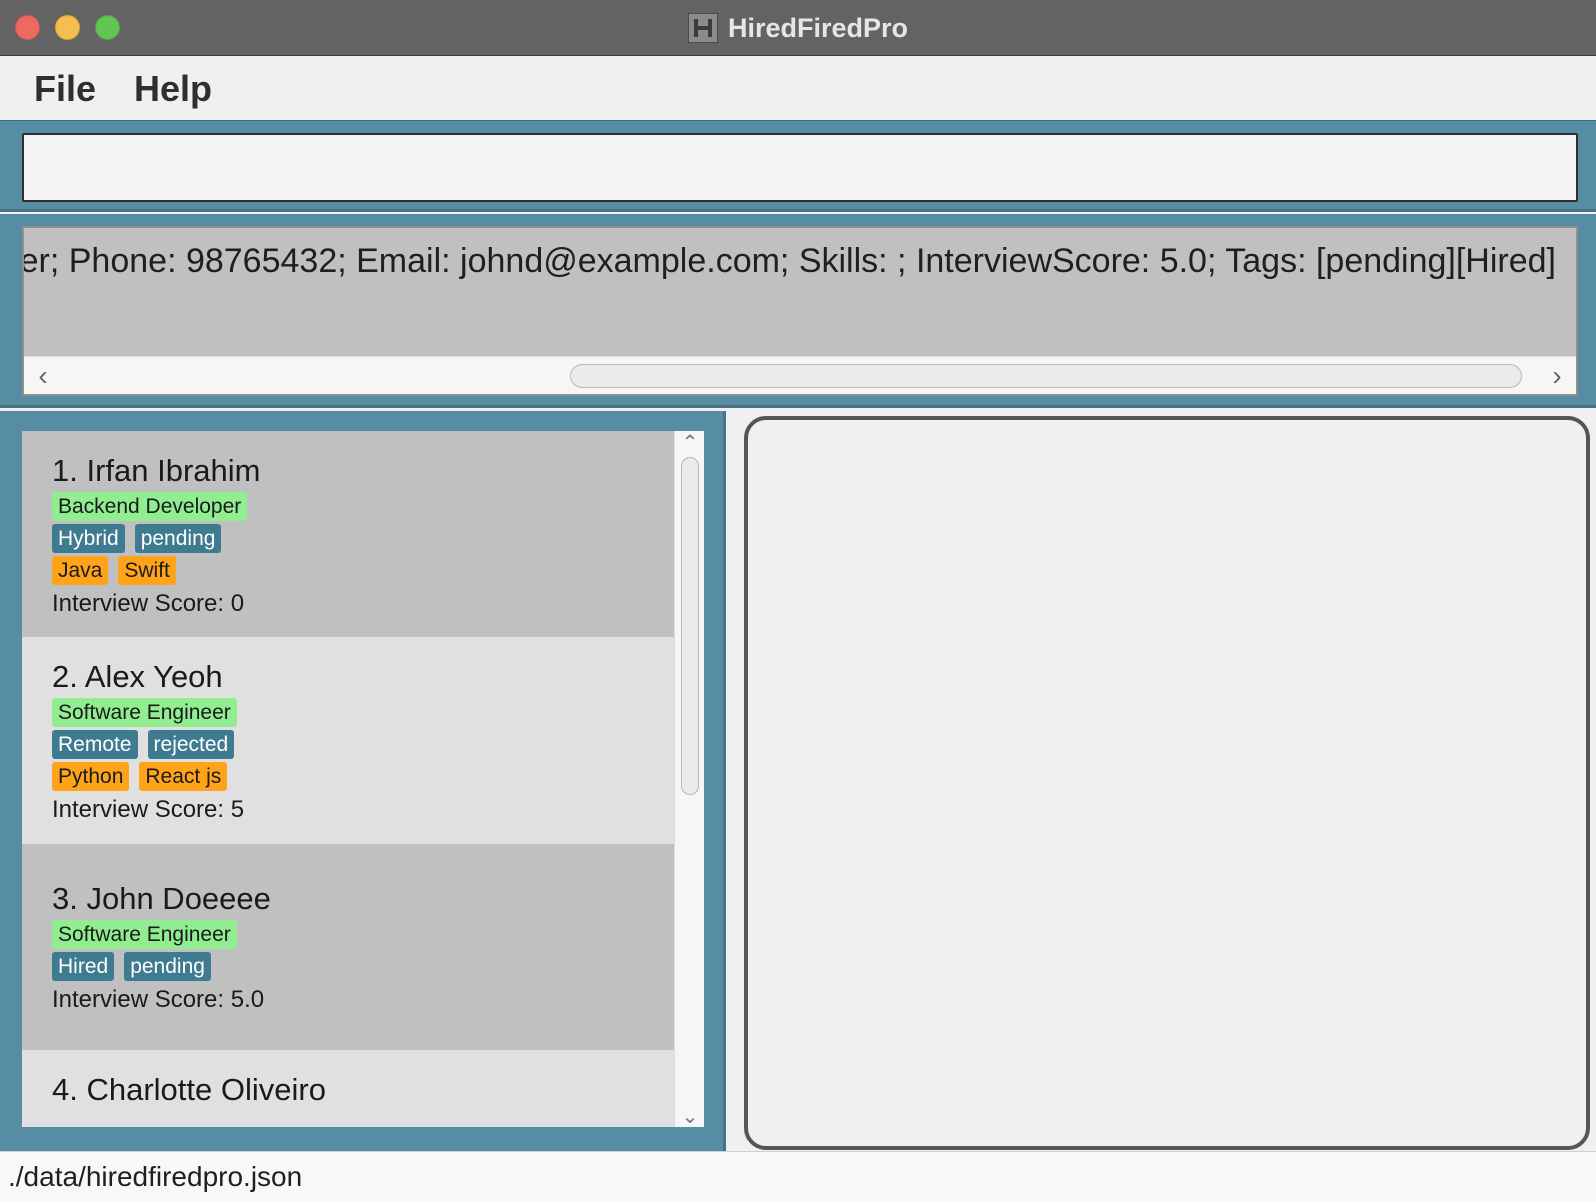 The height and width of the screenshot is (1202, 1596). I want to click on person-name: 3. John Doeeee, so click(161, 898).